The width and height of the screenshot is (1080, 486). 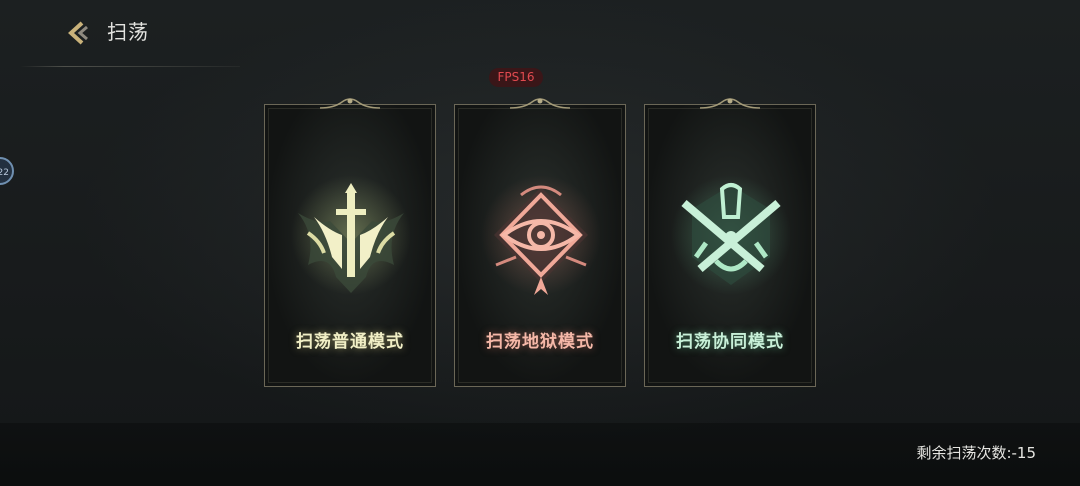 I want to click on crossed-swords-crest-icon, so click(x=731, y=235).